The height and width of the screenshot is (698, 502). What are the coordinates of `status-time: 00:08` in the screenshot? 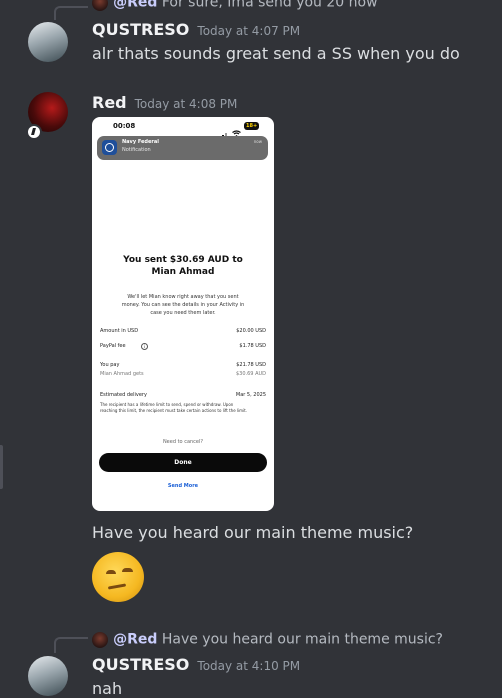 It's located at (124, 126).